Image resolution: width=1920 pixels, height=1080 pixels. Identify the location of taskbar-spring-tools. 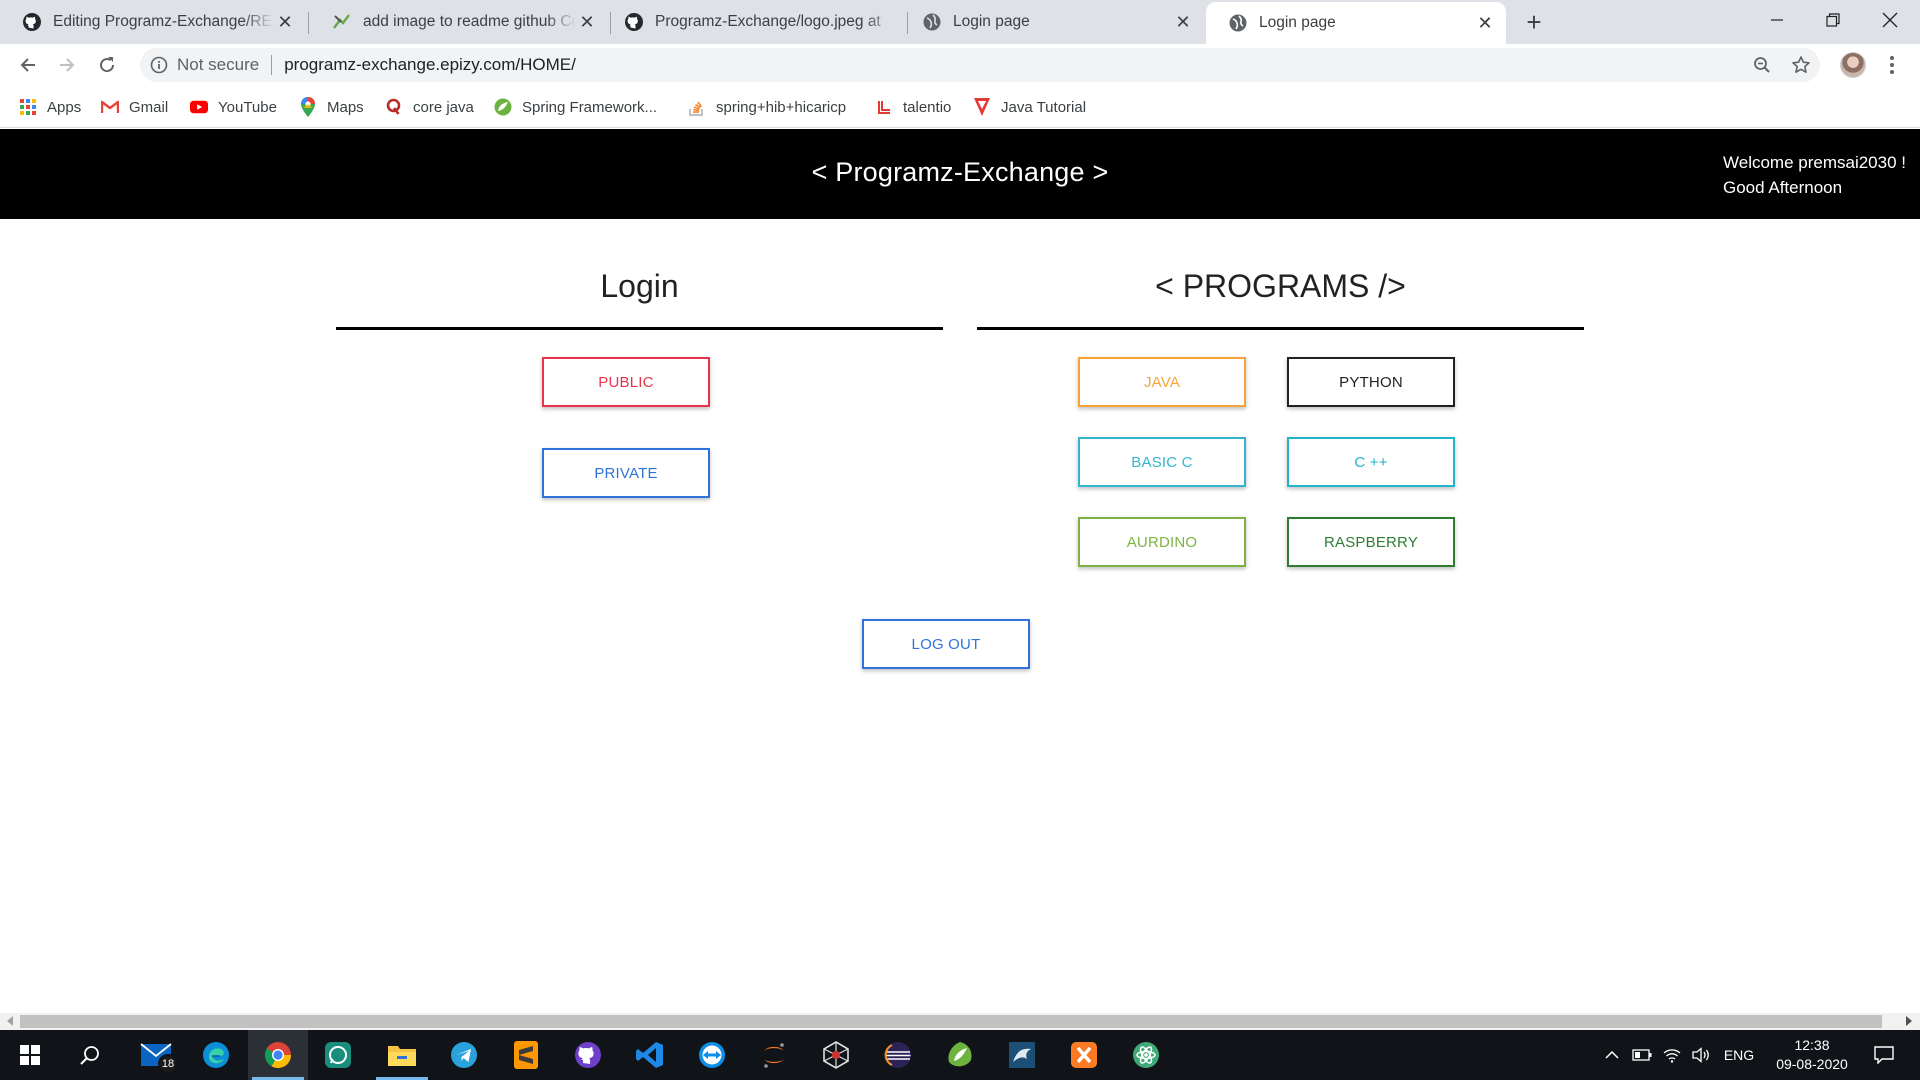
(960, 1055).